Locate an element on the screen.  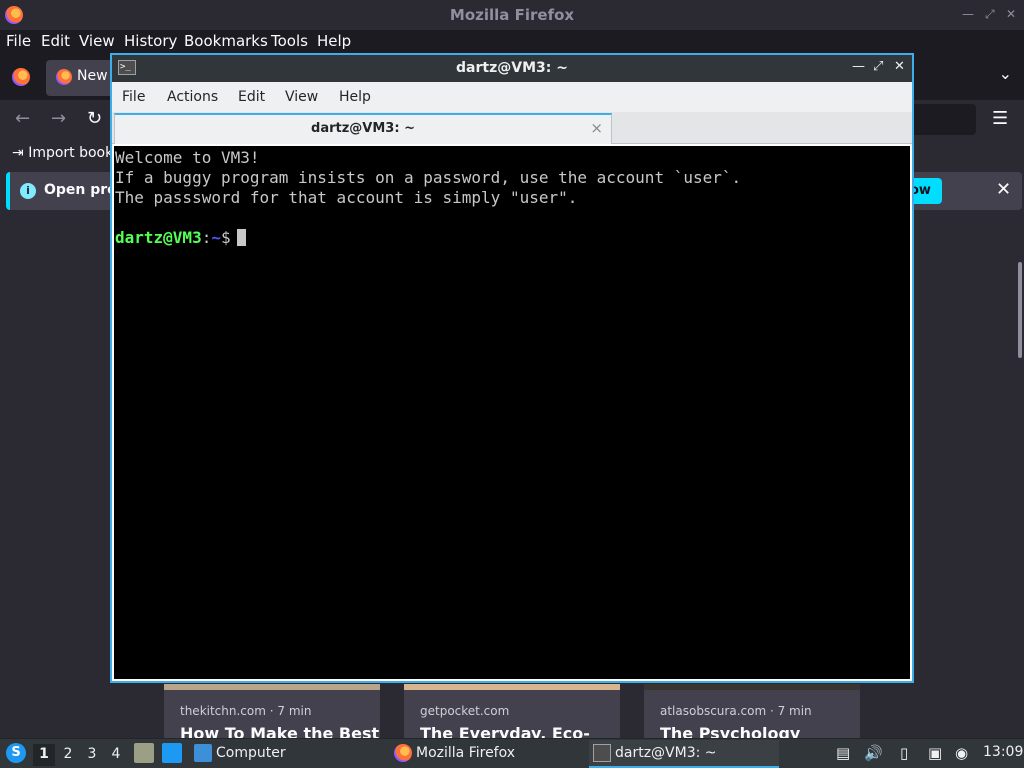
terminal-titlebar: >_ dartz@VM3: ~ — ⤢ ✕ is located at coordinates (512, 68).